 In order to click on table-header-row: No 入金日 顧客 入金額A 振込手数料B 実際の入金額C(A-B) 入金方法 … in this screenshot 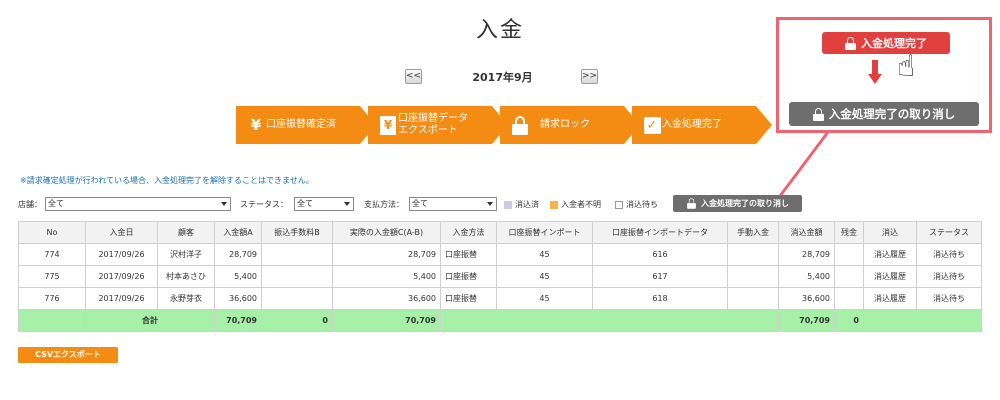, I will do `click(500, 232)`.